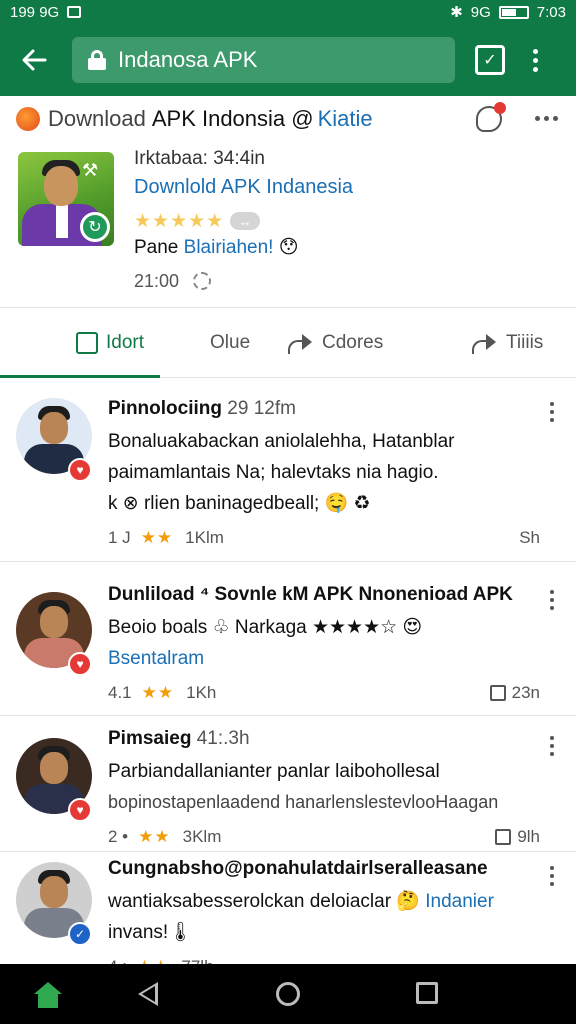  Describe the element at coordinates (202, 281) in the screenshot. I see `loading-icon` at that location.